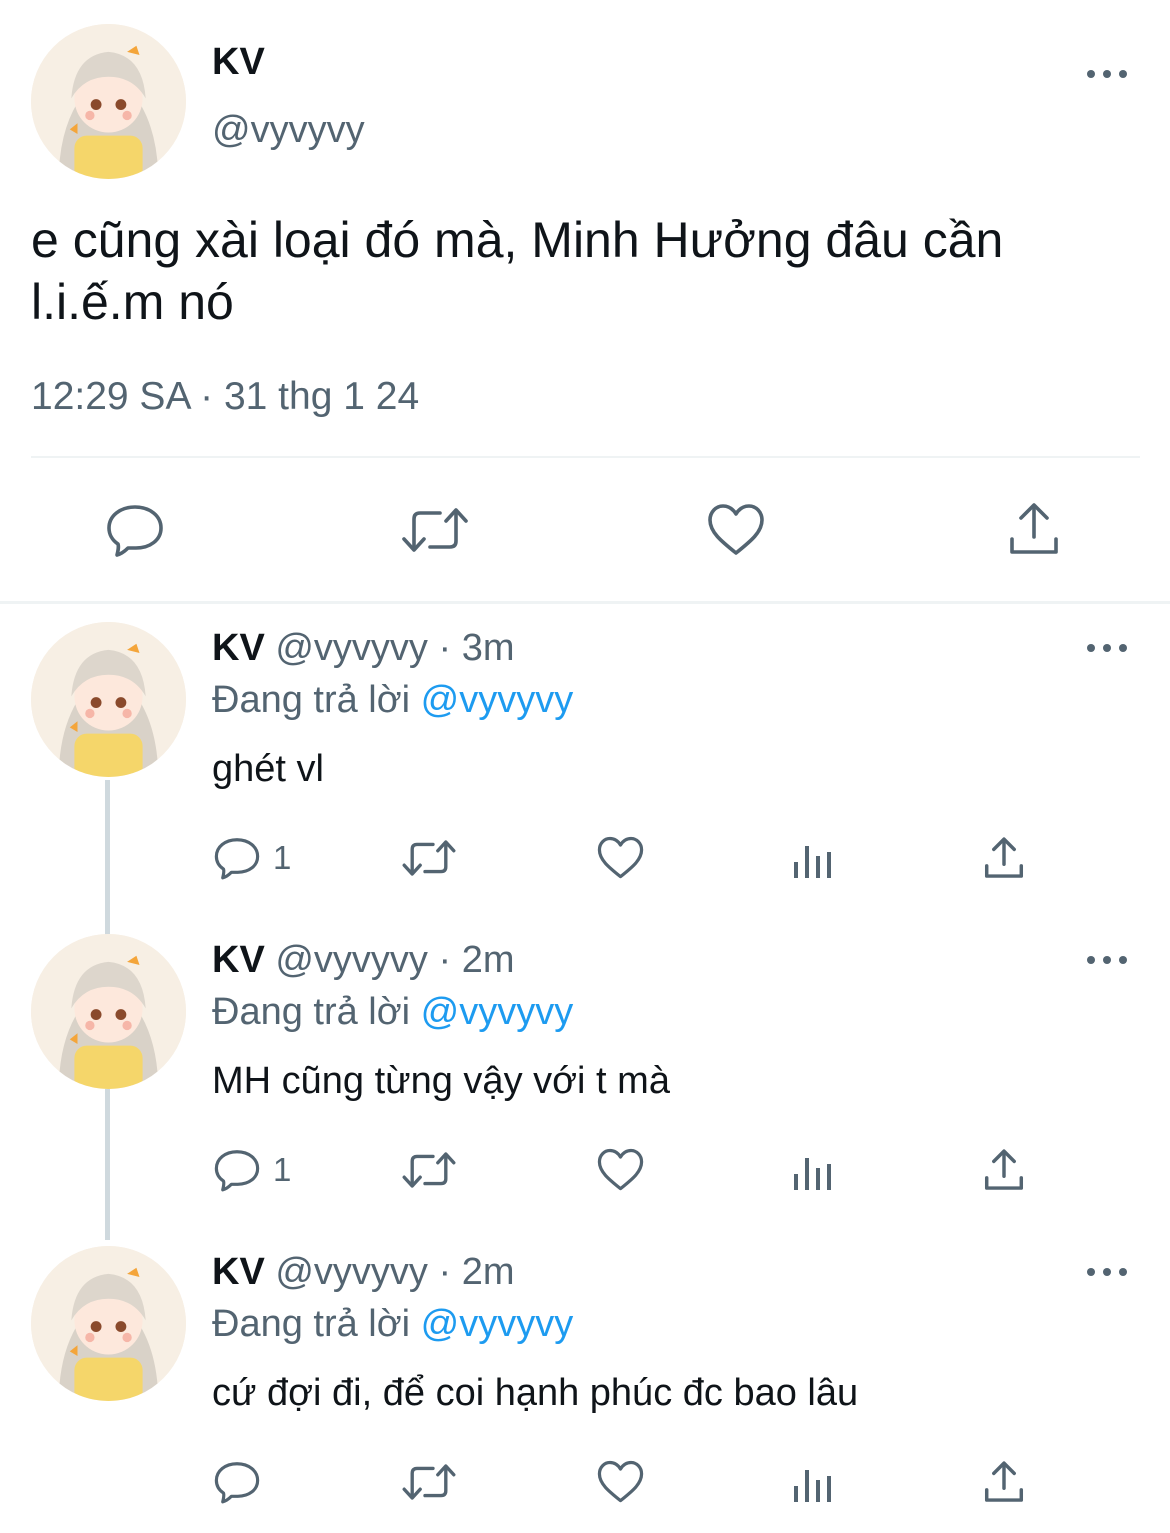  I want to click on handle-time: @vyvyvy · 3m, so click(394, 648).